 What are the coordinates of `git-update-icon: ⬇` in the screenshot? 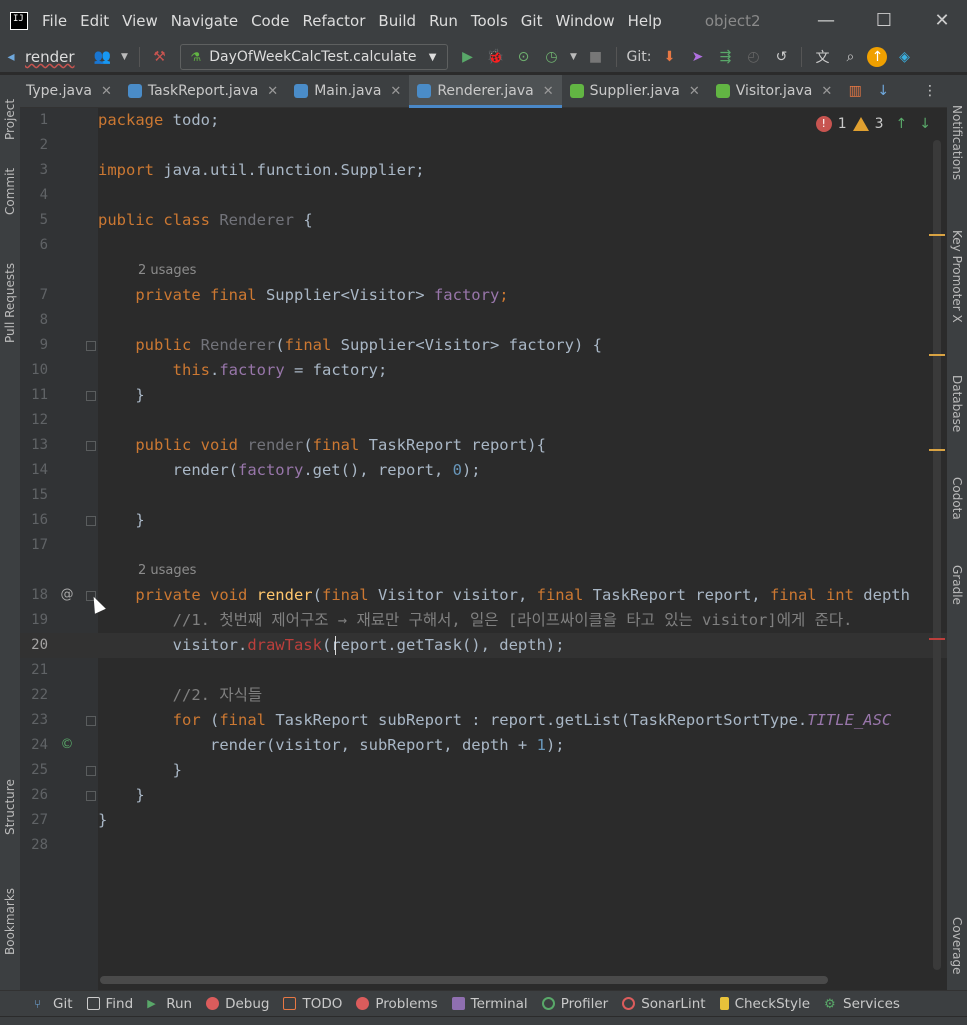 It's located at (669, 57).